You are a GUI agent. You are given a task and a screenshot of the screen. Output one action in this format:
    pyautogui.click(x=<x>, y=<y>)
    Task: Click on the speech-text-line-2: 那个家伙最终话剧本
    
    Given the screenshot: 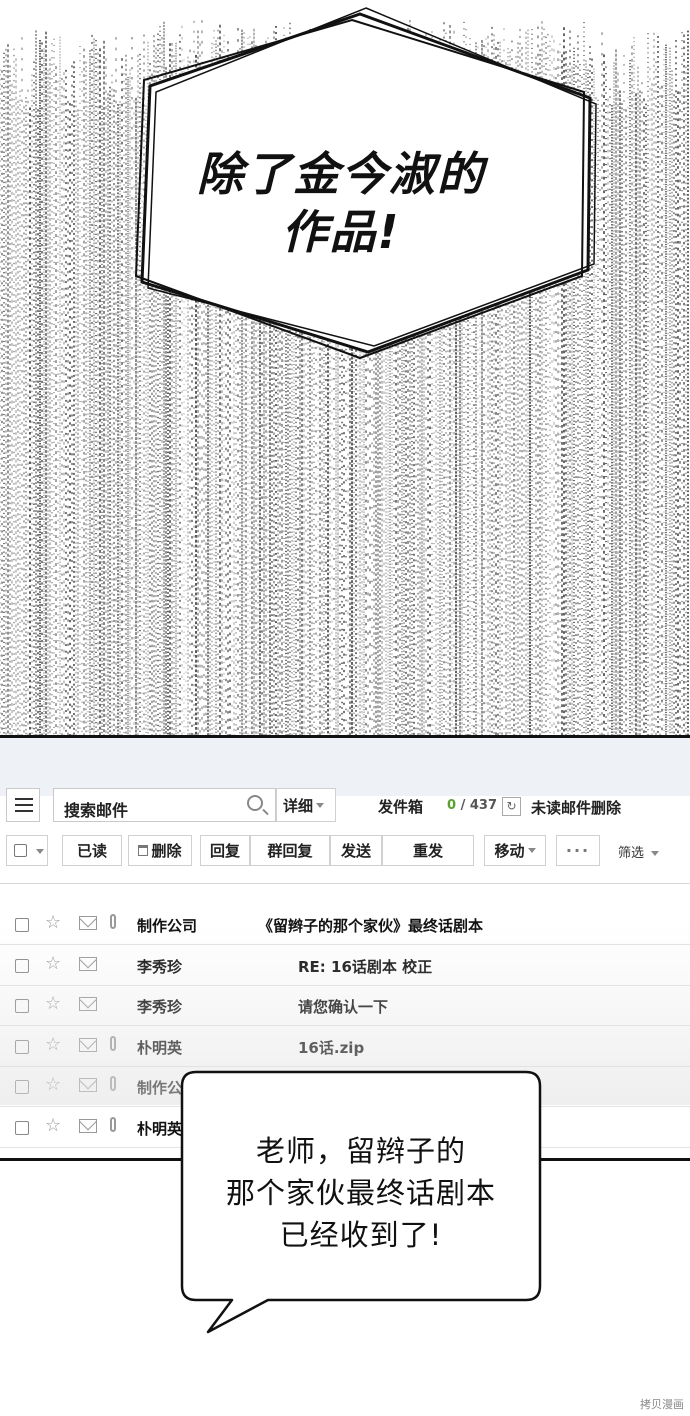 What is the action you would take?
    pyautogui.click(x=360, y=1193)
    